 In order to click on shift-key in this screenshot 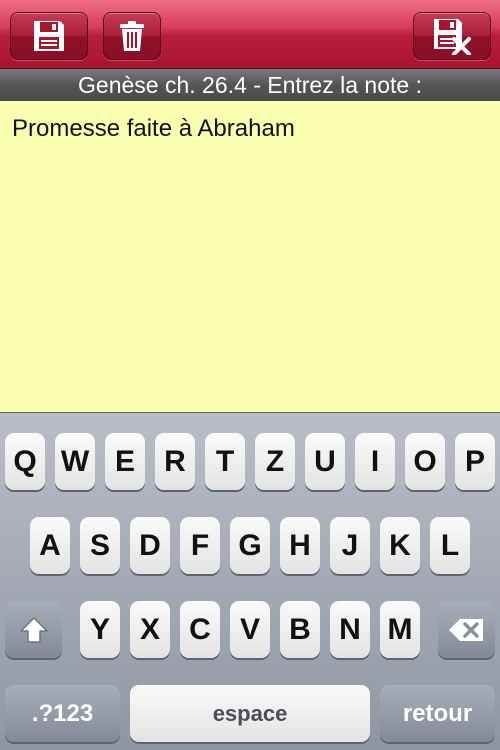, I will do `click(33, 629)`.